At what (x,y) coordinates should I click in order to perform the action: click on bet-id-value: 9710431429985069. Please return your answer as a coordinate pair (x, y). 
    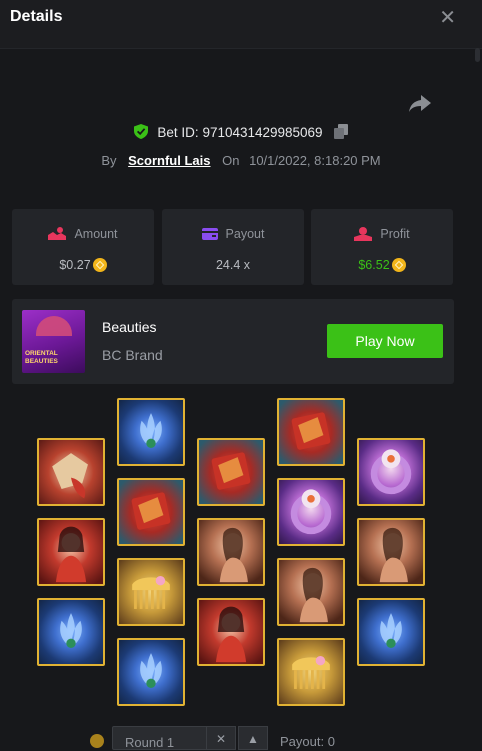
    Looking at the image, I should click on (262, 132).